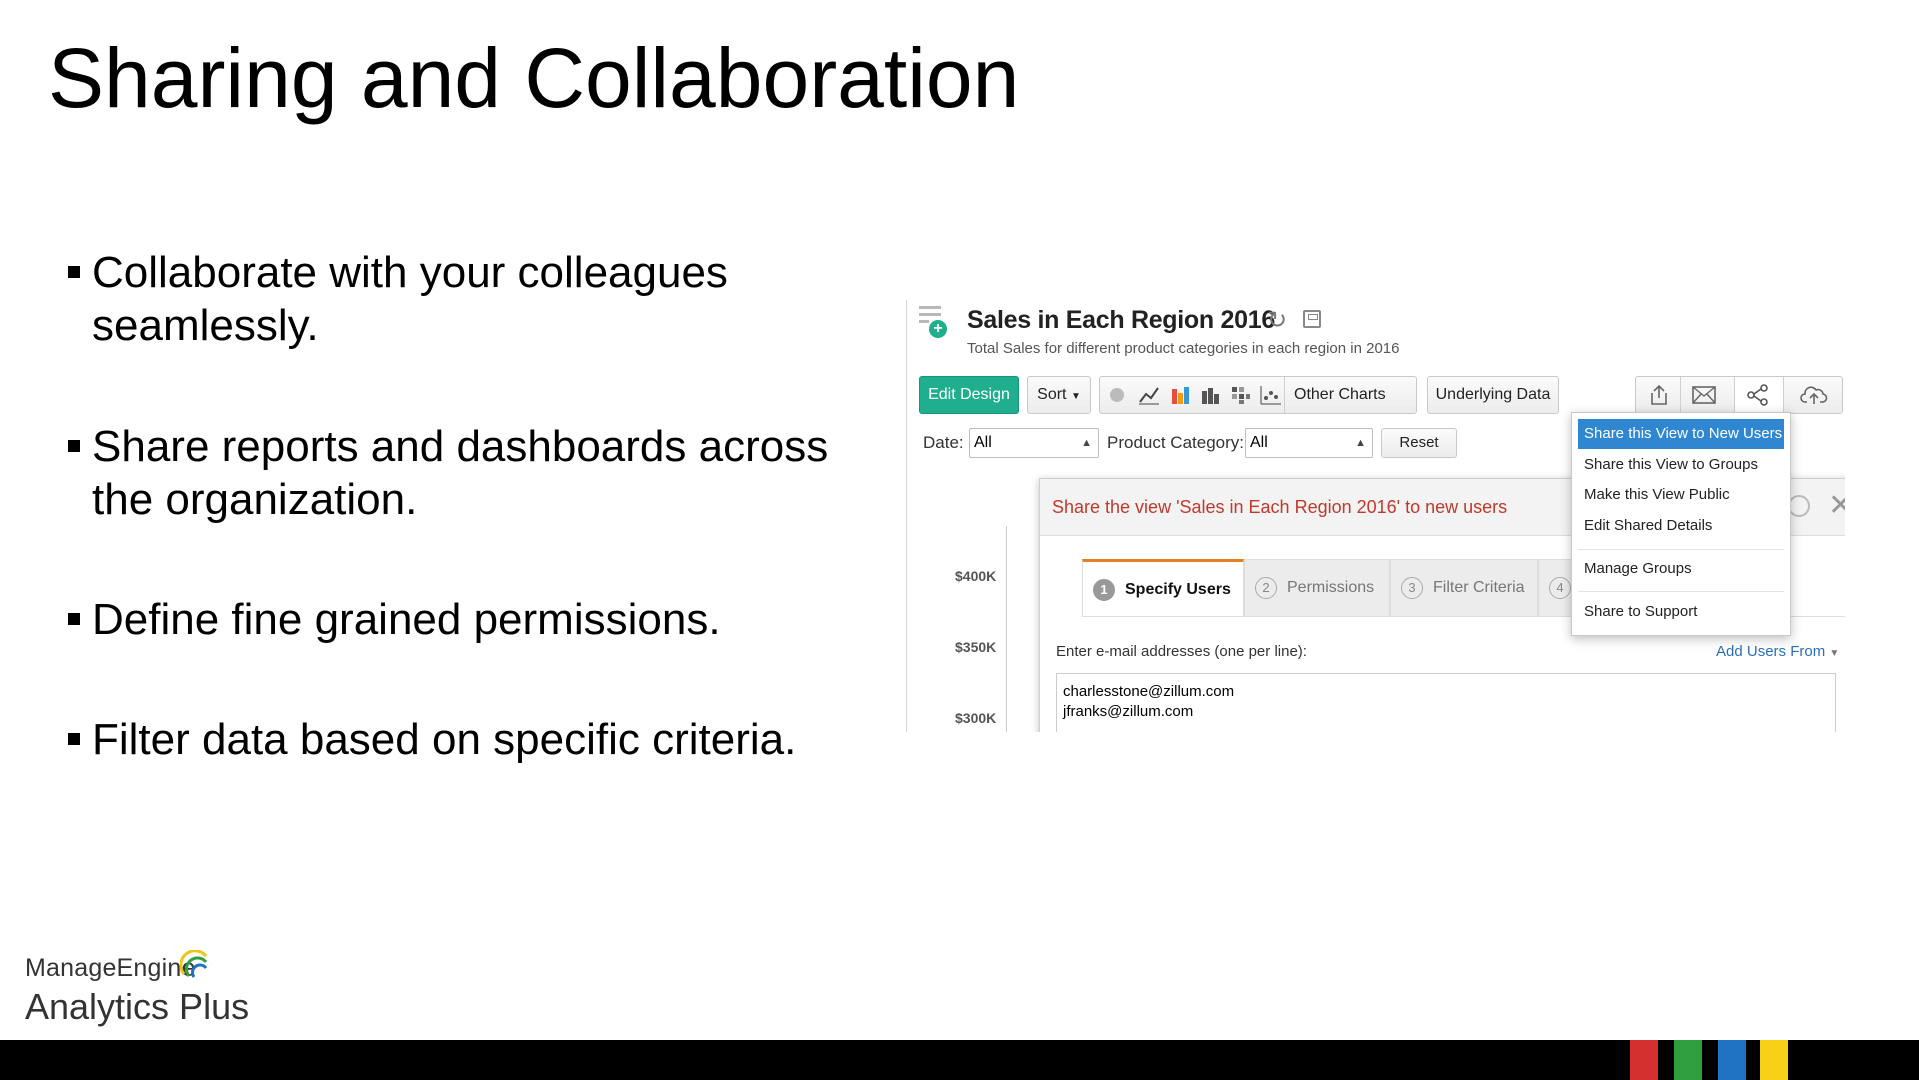  I want to click on share-toolbar, so click(1739, 395).